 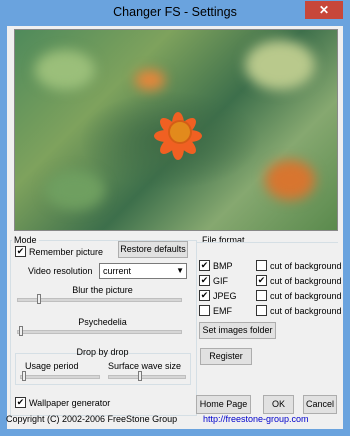 What do you see at coordinates (39, 299) in the screenshot?
I see `blur-slider-thumb` at bounding box center [39, 299].